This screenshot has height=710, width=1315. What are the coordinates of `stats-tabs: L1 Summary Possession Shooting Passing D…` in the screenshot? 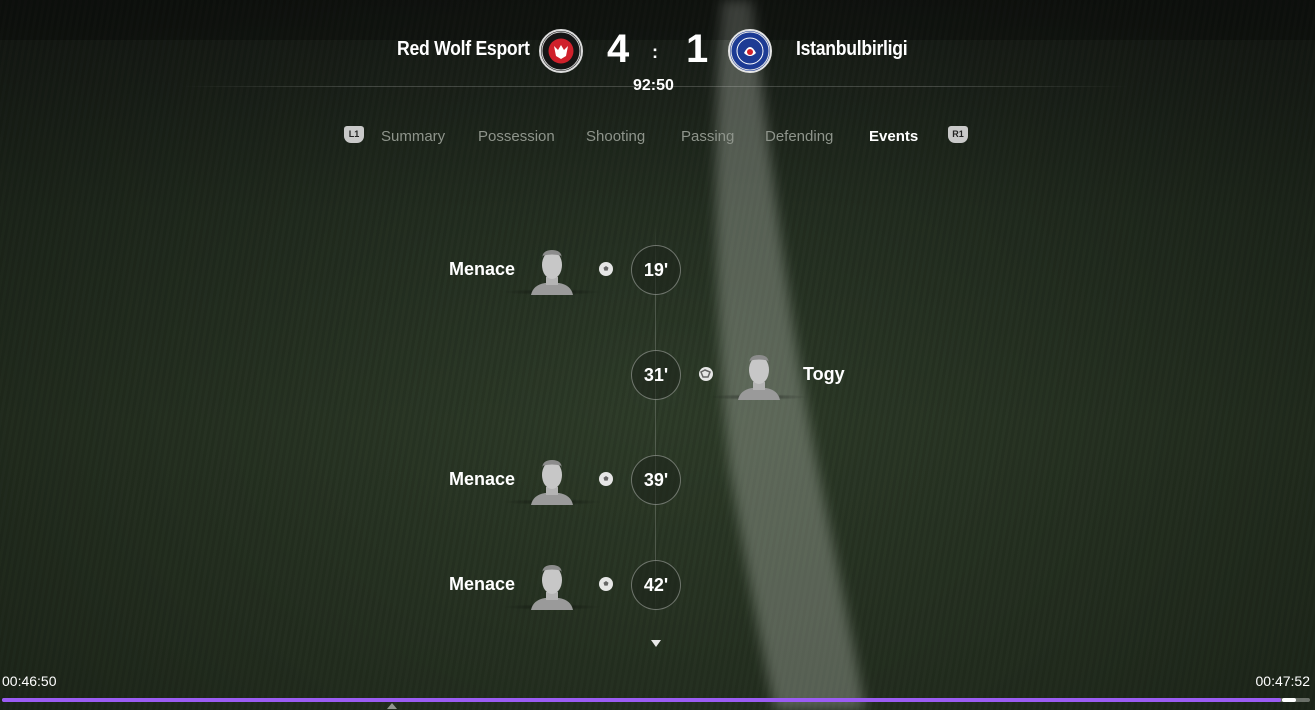 It's located at (657, 139).